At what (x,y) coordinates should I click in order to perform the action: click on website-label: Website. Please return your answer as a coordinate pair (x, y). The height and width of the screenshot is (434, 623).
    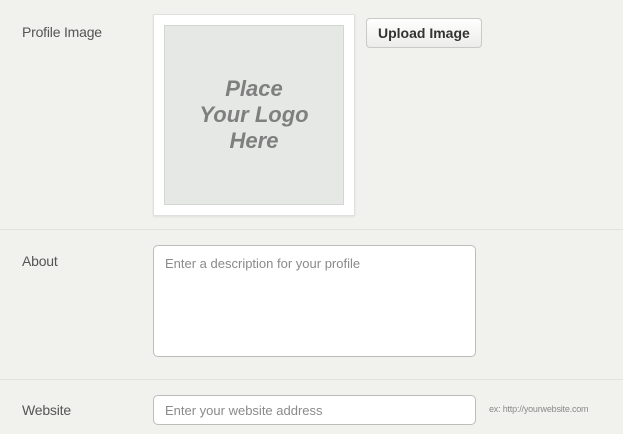
    Looking at the image, I should click on (46, 410).